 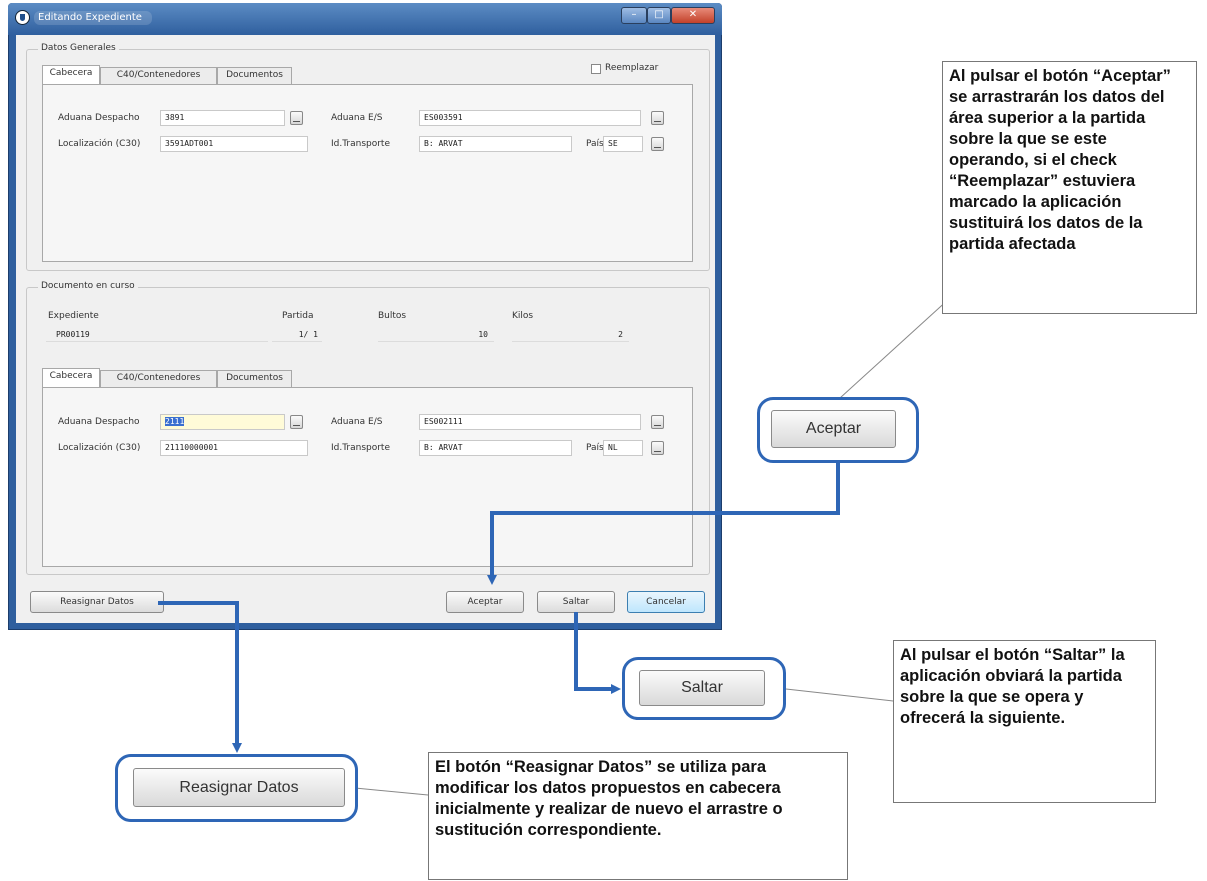 What do you see at coordinates (71, 74) in the screenshot?
I see `tab-cabecera-top: Cabecera` at bounding box center [71, 74].